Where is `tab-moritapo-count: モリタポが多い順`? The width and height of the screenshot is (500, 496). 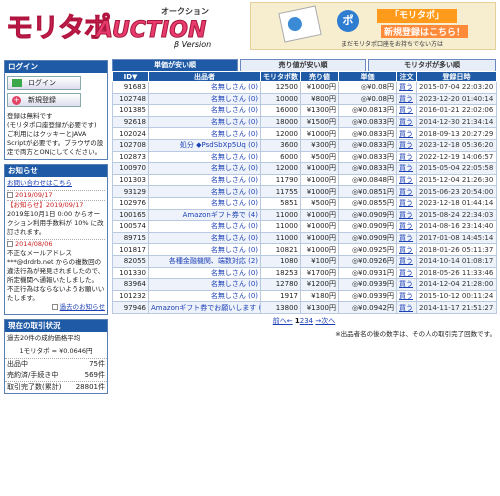 tab-moritapo-count: モリタポが多い順 is located at coordinates (432, 65).